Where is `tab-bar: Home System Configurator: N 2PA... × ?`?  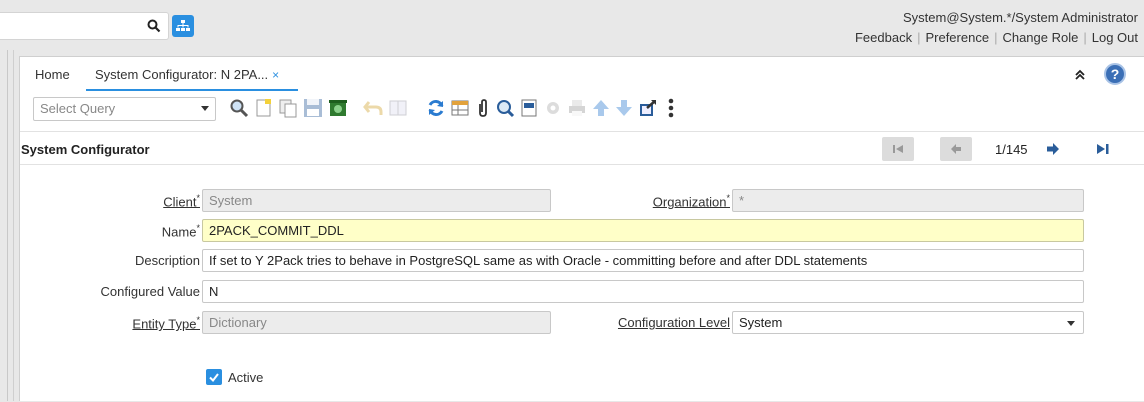 tab-bar: Home System Configurator: N 2PA... × ? is located at coordinates (582, 74).